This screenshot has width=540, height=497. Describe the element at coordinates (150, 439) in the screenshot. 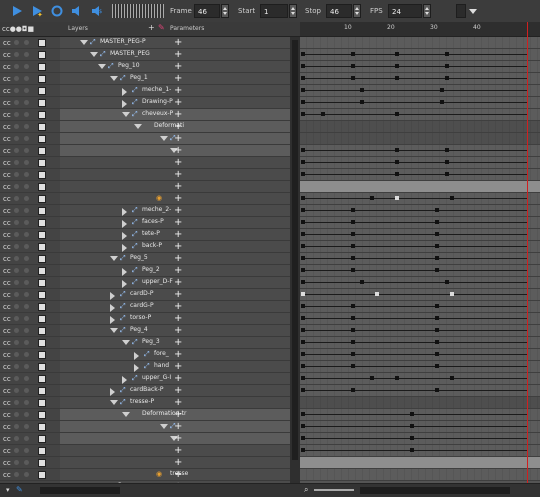

I see `layer-row: cc +` at that location.